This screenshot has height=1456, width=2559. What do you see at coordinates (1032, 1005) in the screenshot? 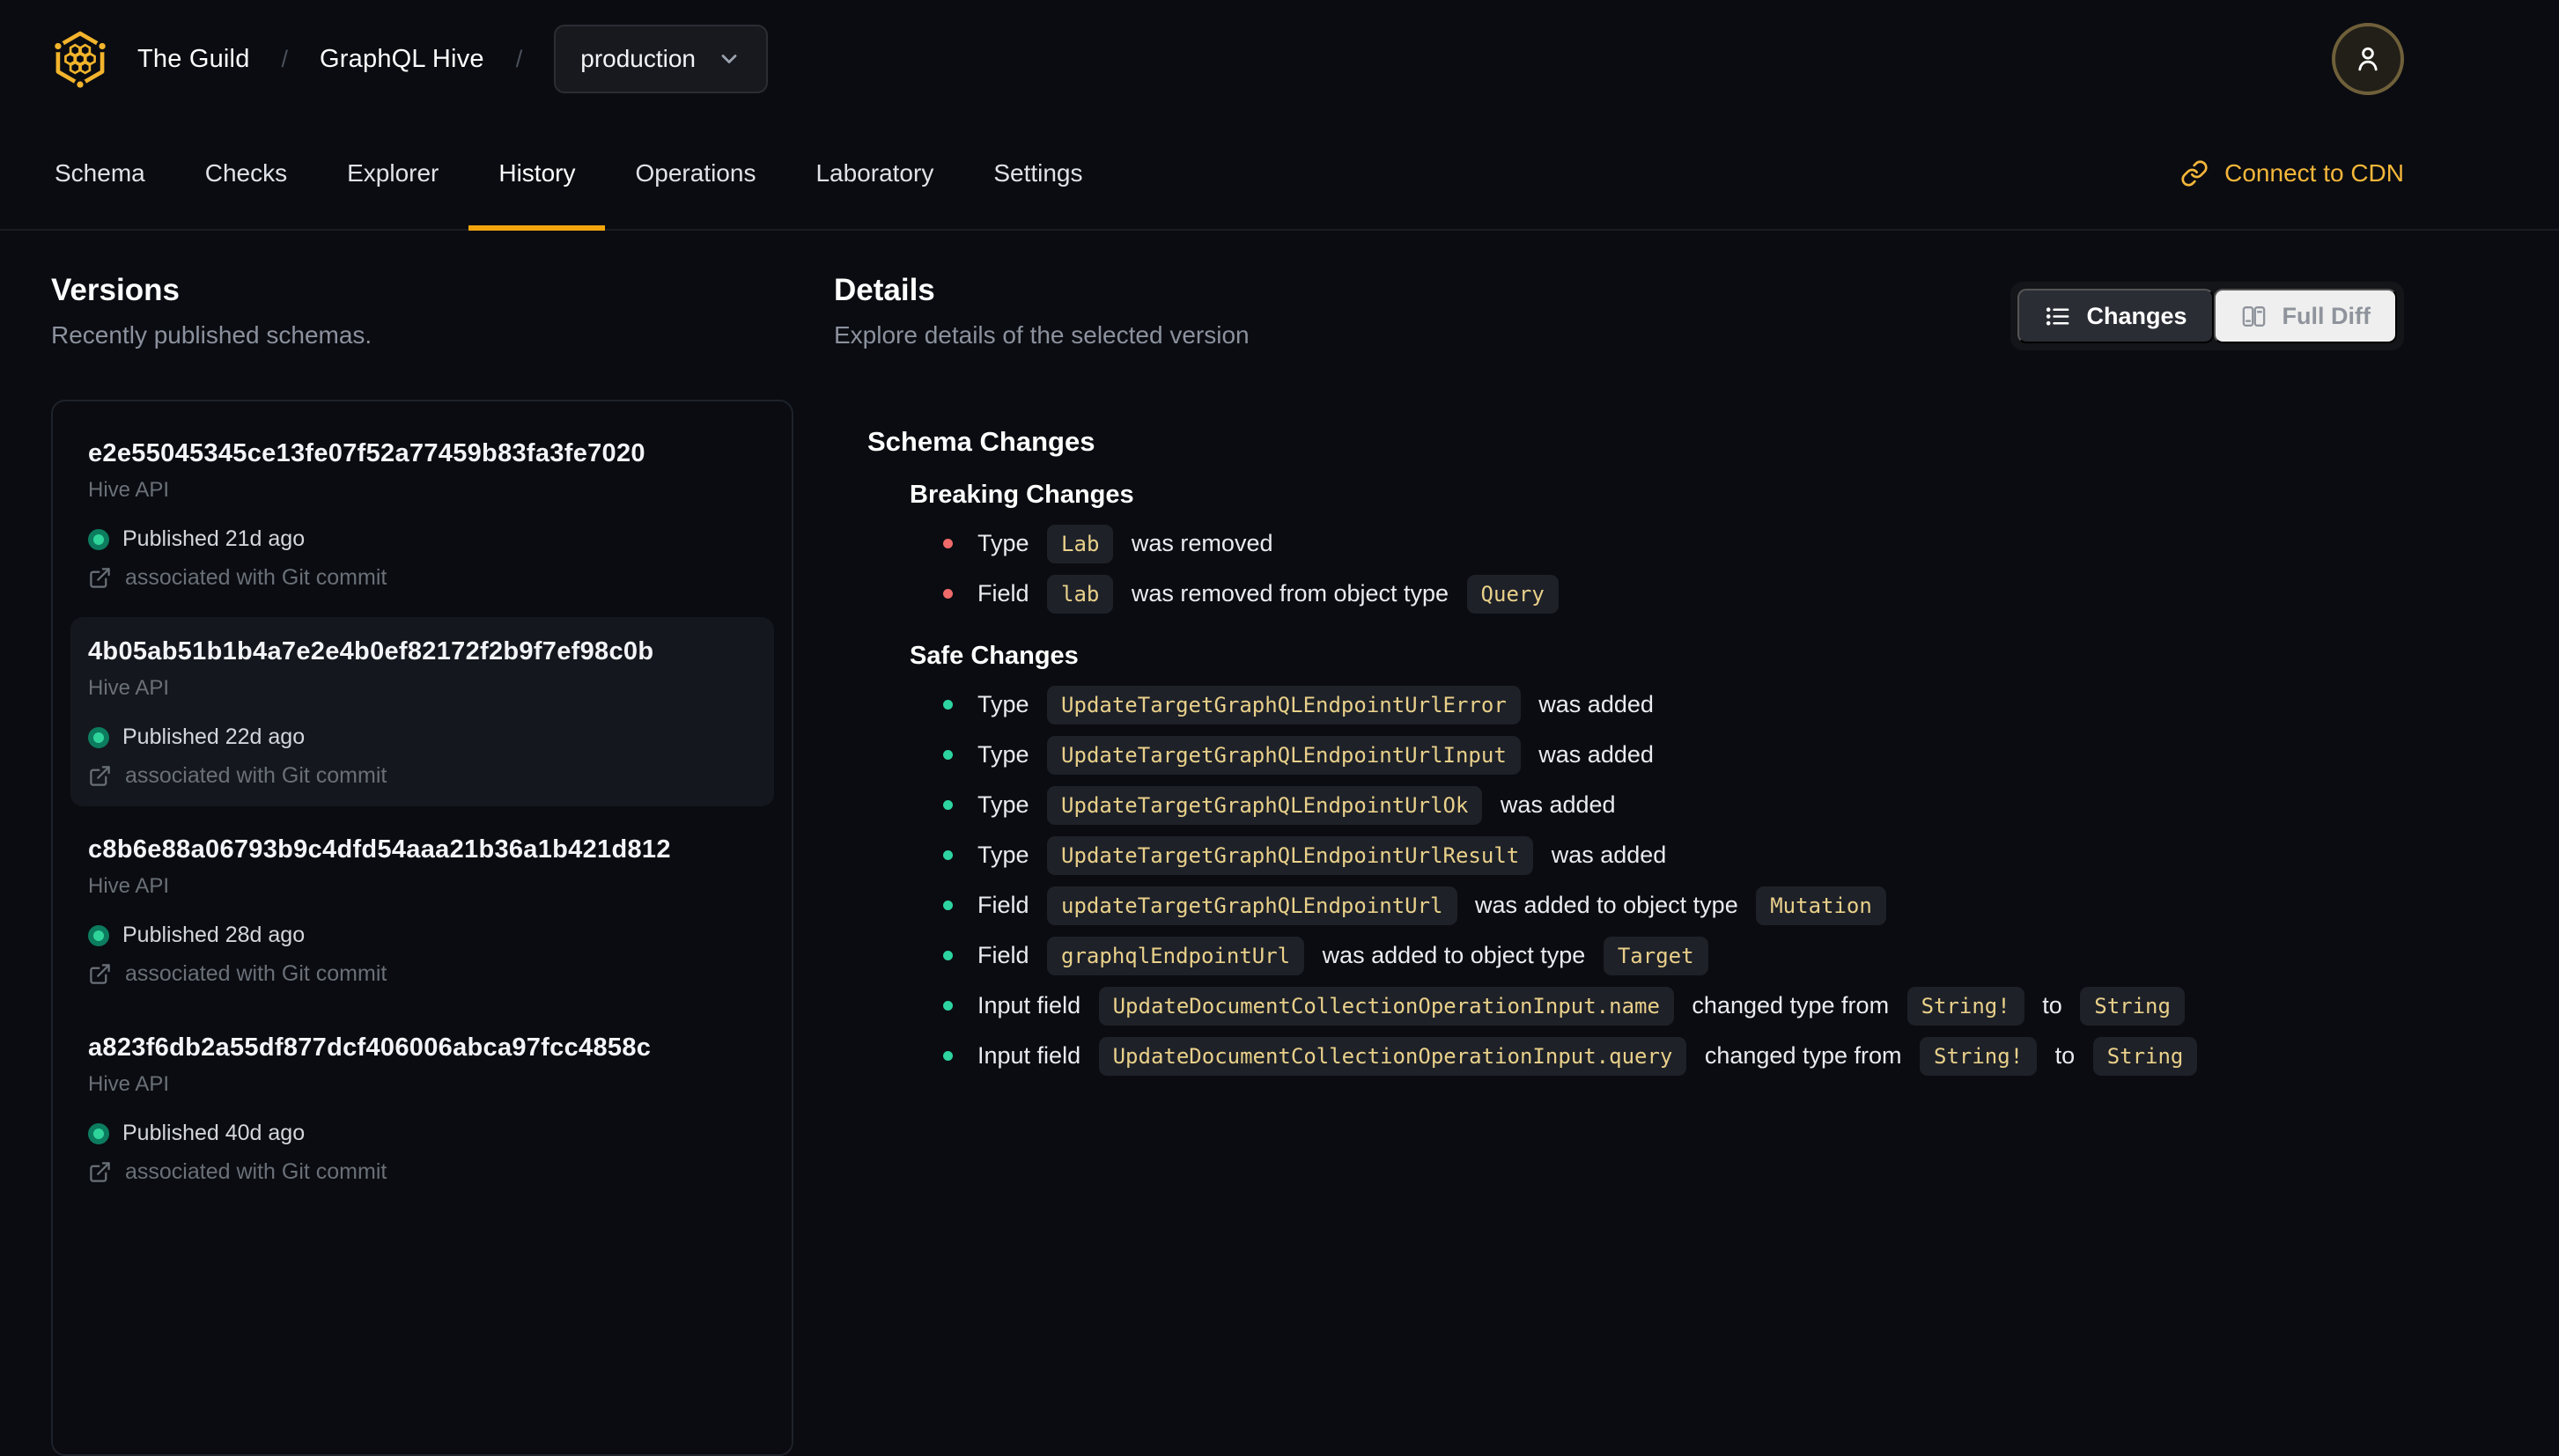
I see `change-text: Input field` at bounding box center [1032, 1005].